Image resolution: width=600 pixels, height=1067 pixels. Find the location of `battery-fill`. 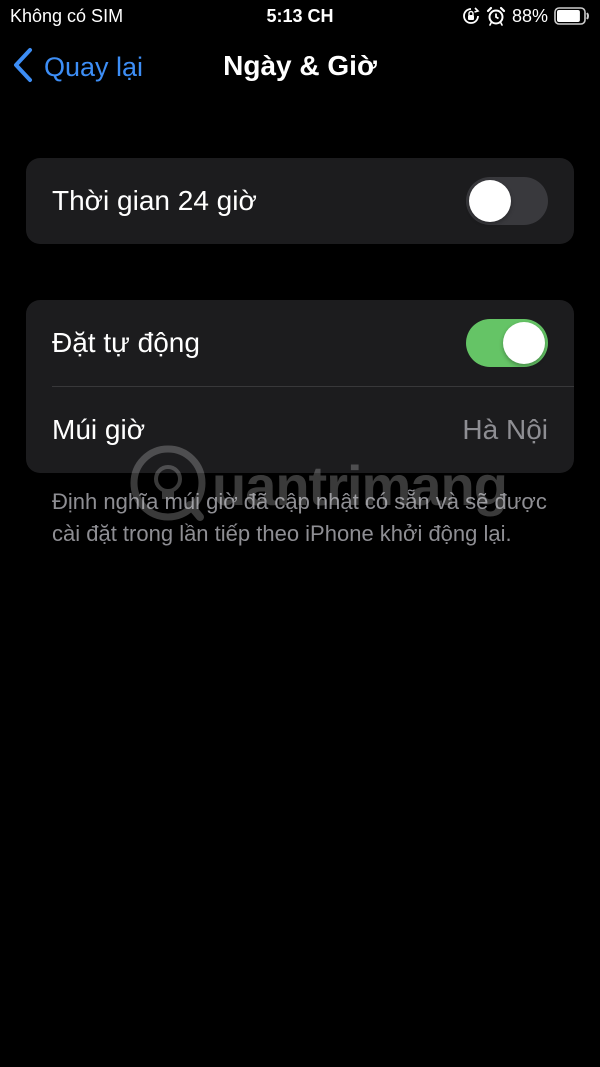

battery-fill is located at coordinates (568, 16).